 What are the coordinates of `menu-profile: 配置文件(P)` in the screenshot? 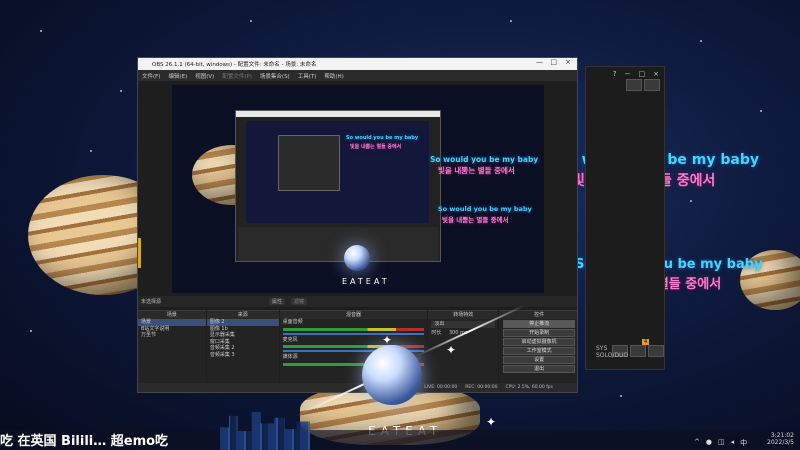 It's located at (237, 76).